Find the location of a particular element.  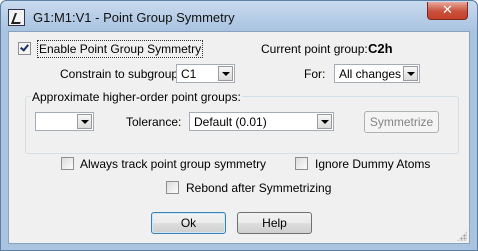

constrain-subgroup-value: C1 is located at coordinates (189, 74).